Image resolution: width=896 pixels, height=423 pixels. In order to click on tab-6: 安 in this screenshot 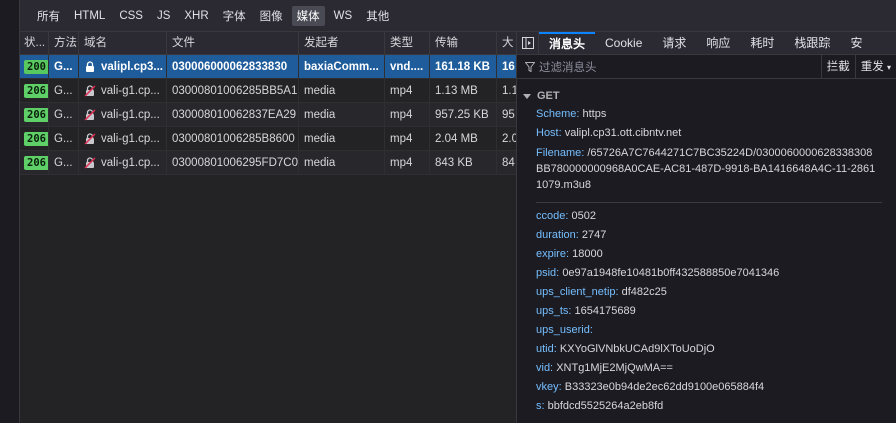, I will do `click(856, 43)`.